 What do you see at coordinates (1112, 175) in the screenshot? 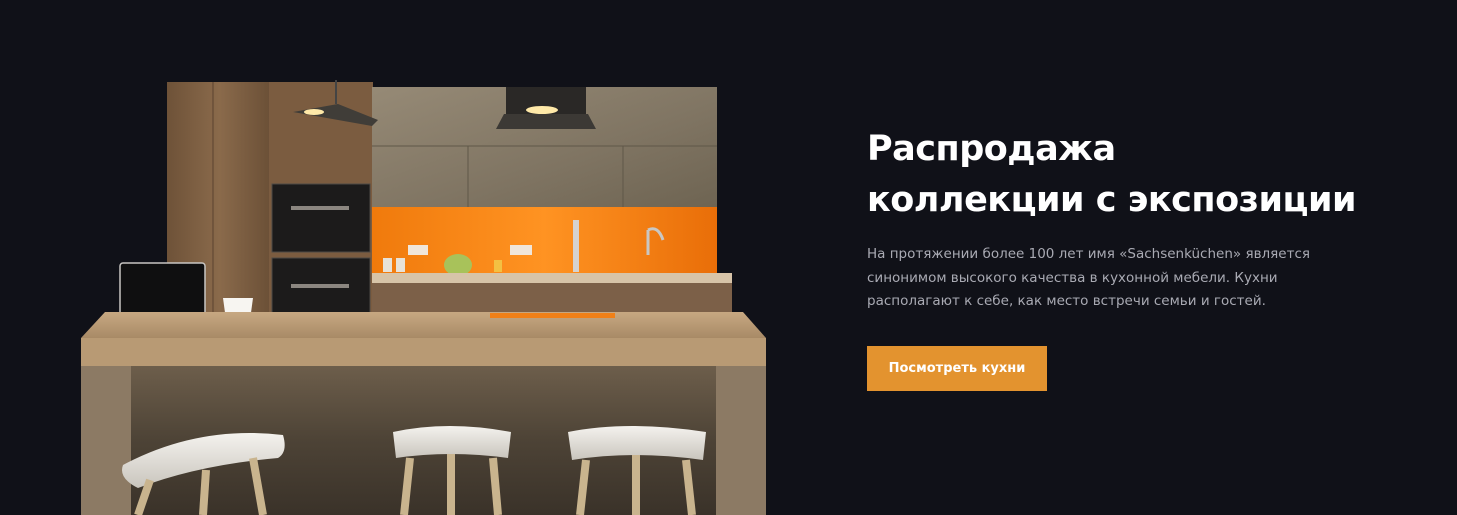
I see `hero-title: Распродажа коллекции с экспозиции` at bounding box center [1112, 175].